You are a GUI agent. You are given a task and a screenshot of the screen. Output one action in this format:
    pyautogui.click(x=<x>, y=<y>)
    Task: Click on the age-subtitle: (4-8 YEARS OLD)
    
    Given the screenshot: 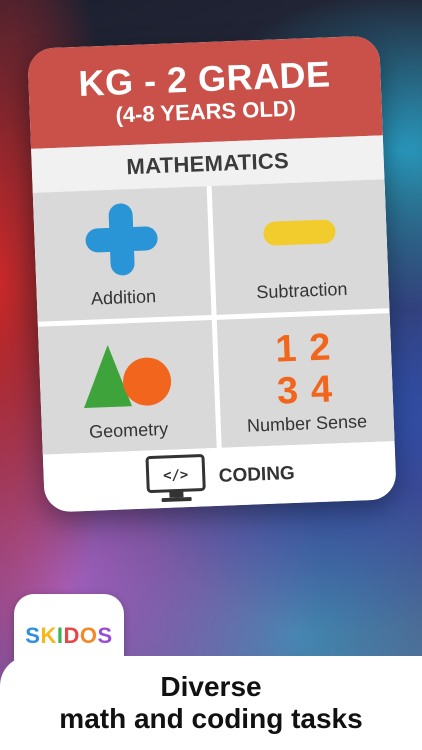 What is the action you would take?
    pyautogui.click(x=206, y=111)
    